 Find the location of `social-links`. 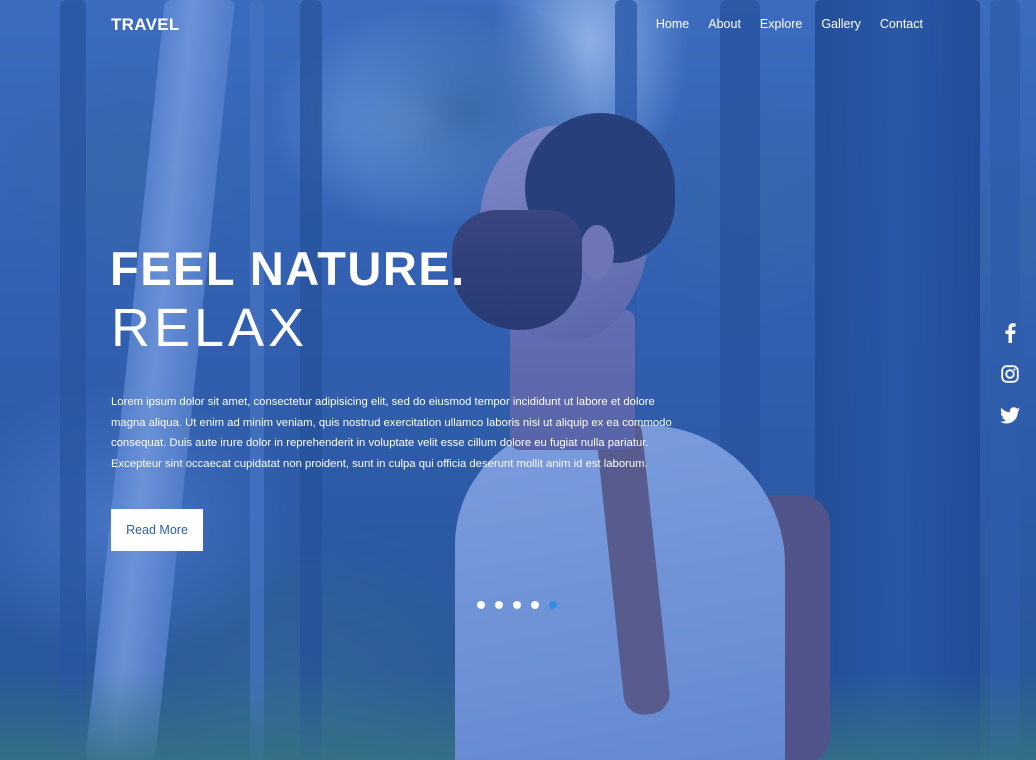

social-links is located at coordinates (1010, 374).